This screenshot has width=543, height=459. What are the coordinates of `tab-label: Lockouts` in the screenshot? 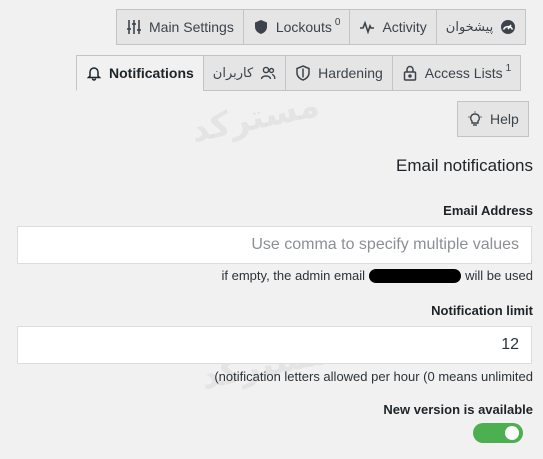 It's located at (303, 27).